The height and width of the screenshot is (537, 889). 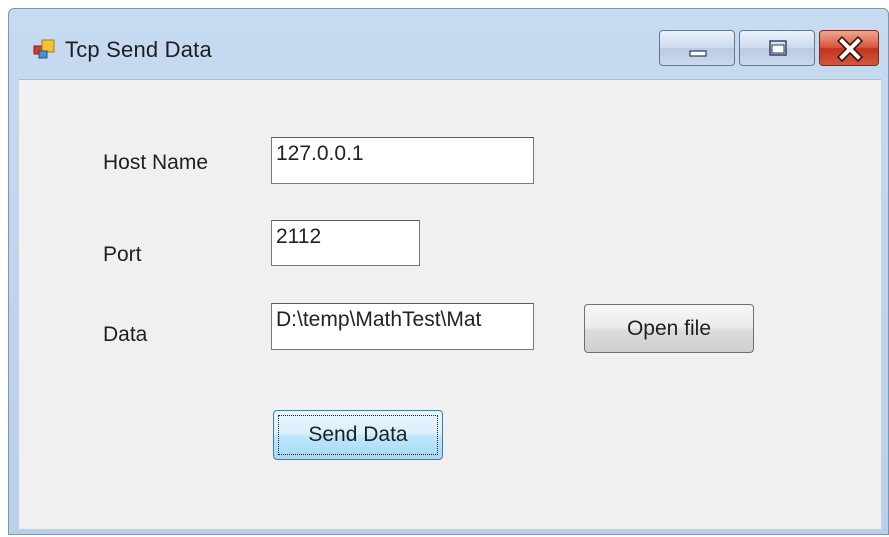 What do you see at coordinates (697, 48) in the screenshot?
I see `minimize-button` at bounding box center [697, 48].